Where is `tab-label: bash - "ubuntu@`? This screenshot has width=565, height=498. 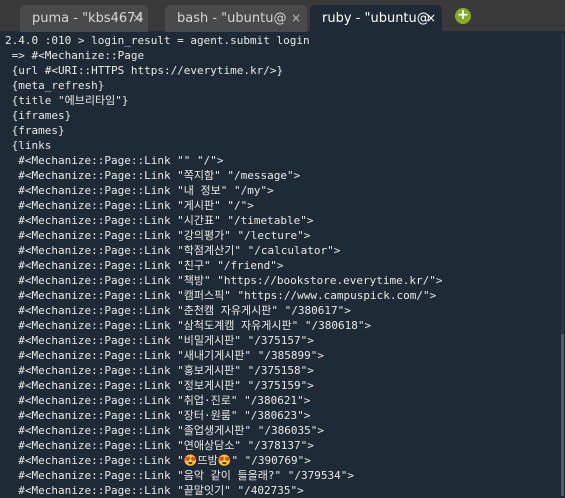
tab-label: bash - "ubuntu@ is located at coordinates (232, 18).